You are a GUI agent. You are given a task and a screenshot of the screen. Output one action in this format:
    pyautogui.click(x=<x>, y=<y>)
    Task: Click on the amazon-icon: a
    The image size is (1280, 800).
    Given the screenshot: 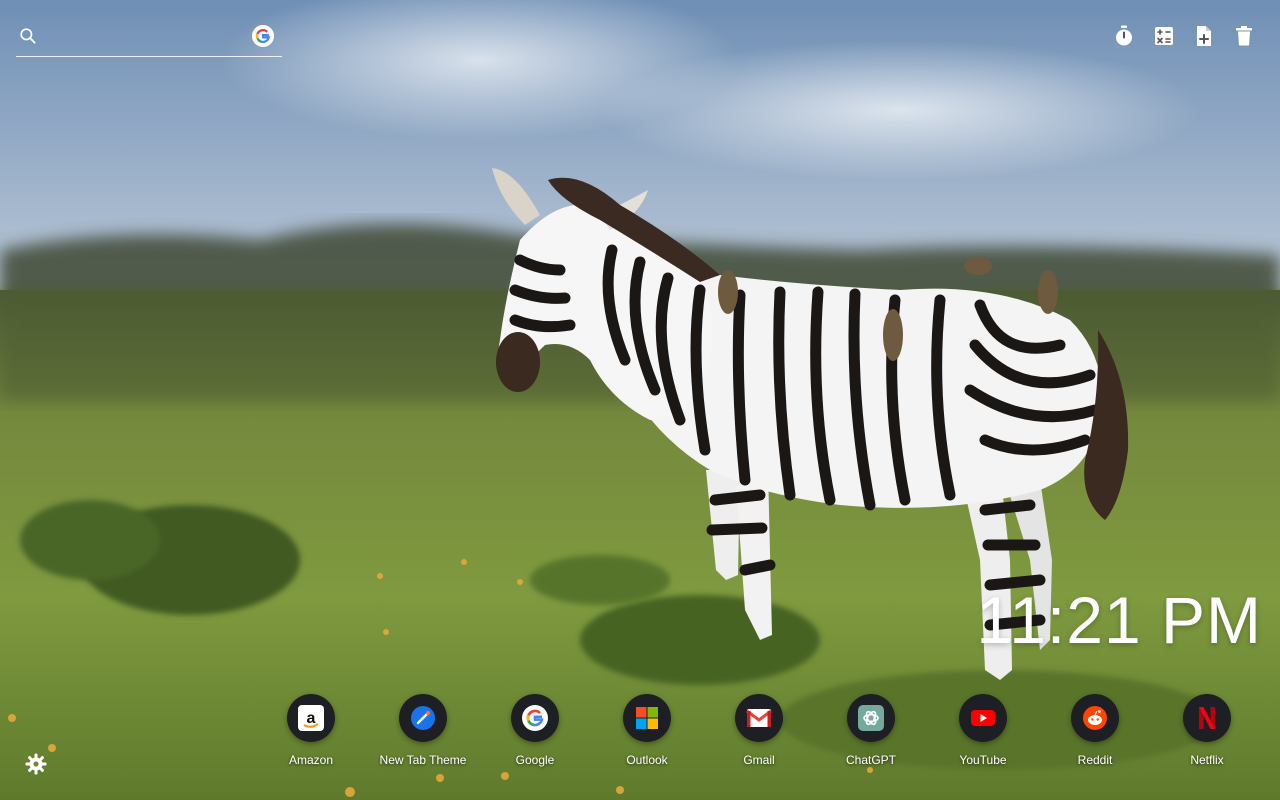 What is the action you would take?
    pyautogui.click(x=311, y=718)
    